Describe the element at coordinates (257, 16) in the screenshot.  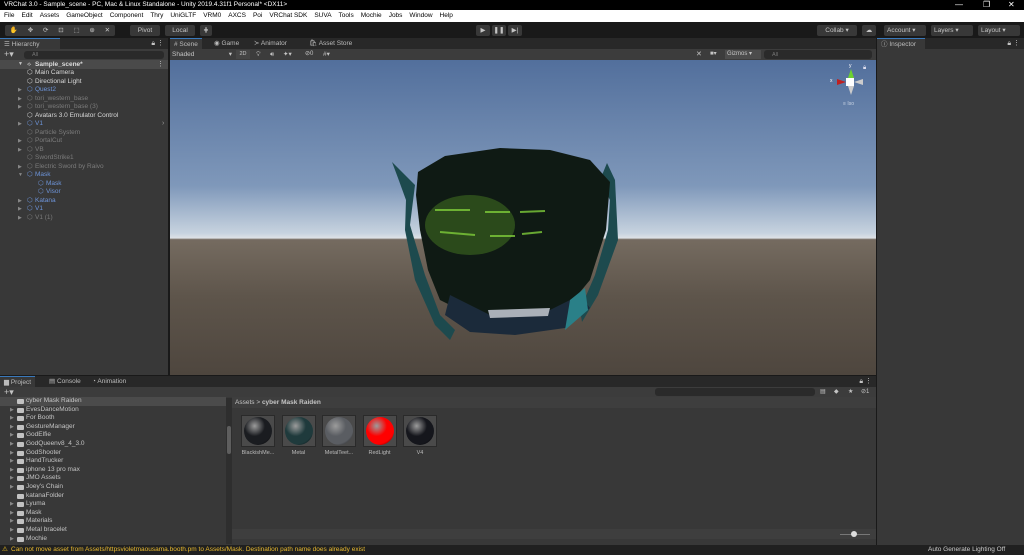
I see `menu-poi: Poi` at that location.